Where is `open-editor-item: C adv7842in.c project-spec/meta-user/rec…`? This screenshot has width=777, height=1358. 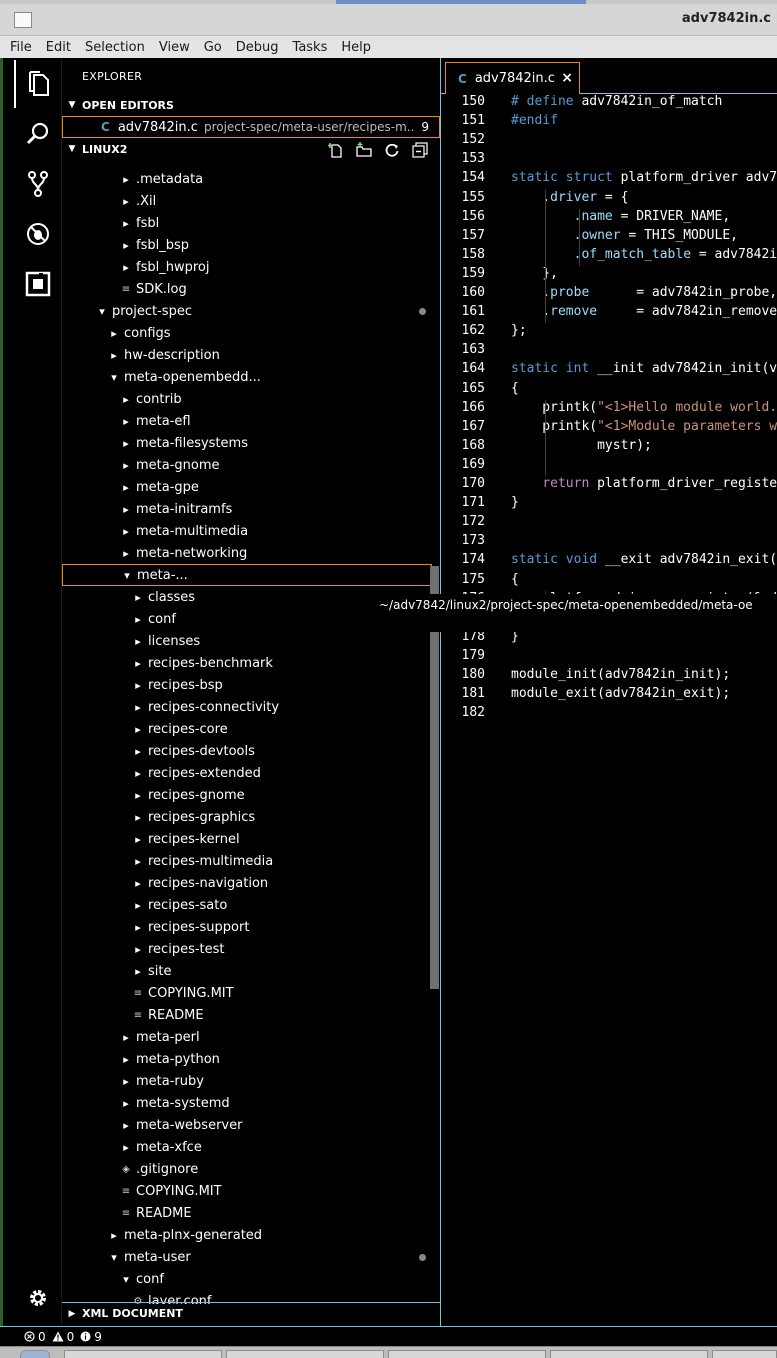
open-editor-item: C adv7842in.c project-spec/meta-user/rec… is located at coordinates (251, 127).